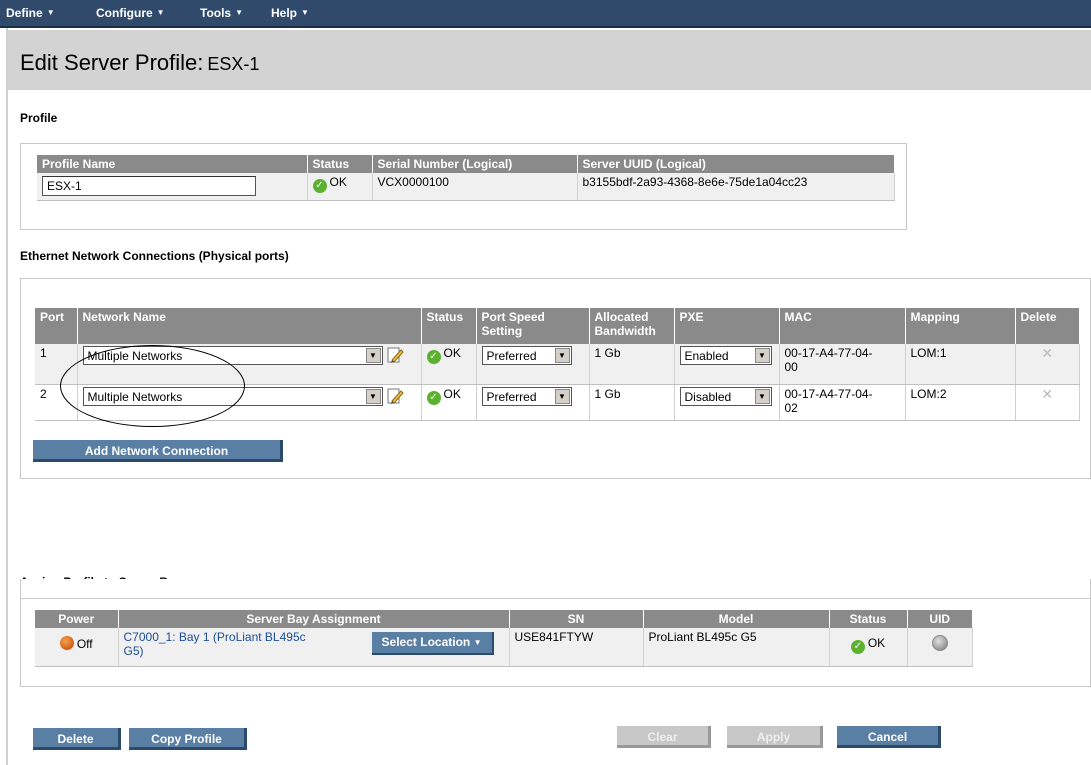 The width and height of the screenshot is (1091, 765). Describe the element at coordinates (940, 619) in the screenshot. I see `col-uid: UID` at that location.